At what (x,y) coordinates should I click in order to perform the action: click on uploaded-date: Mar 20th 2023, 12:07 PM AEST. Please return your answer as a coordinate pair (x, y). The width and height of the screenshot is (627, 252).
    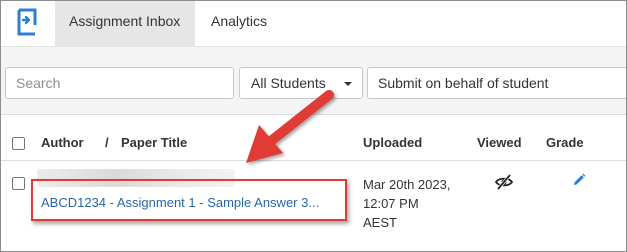
    Looking at the image, I should click on (418, 203).